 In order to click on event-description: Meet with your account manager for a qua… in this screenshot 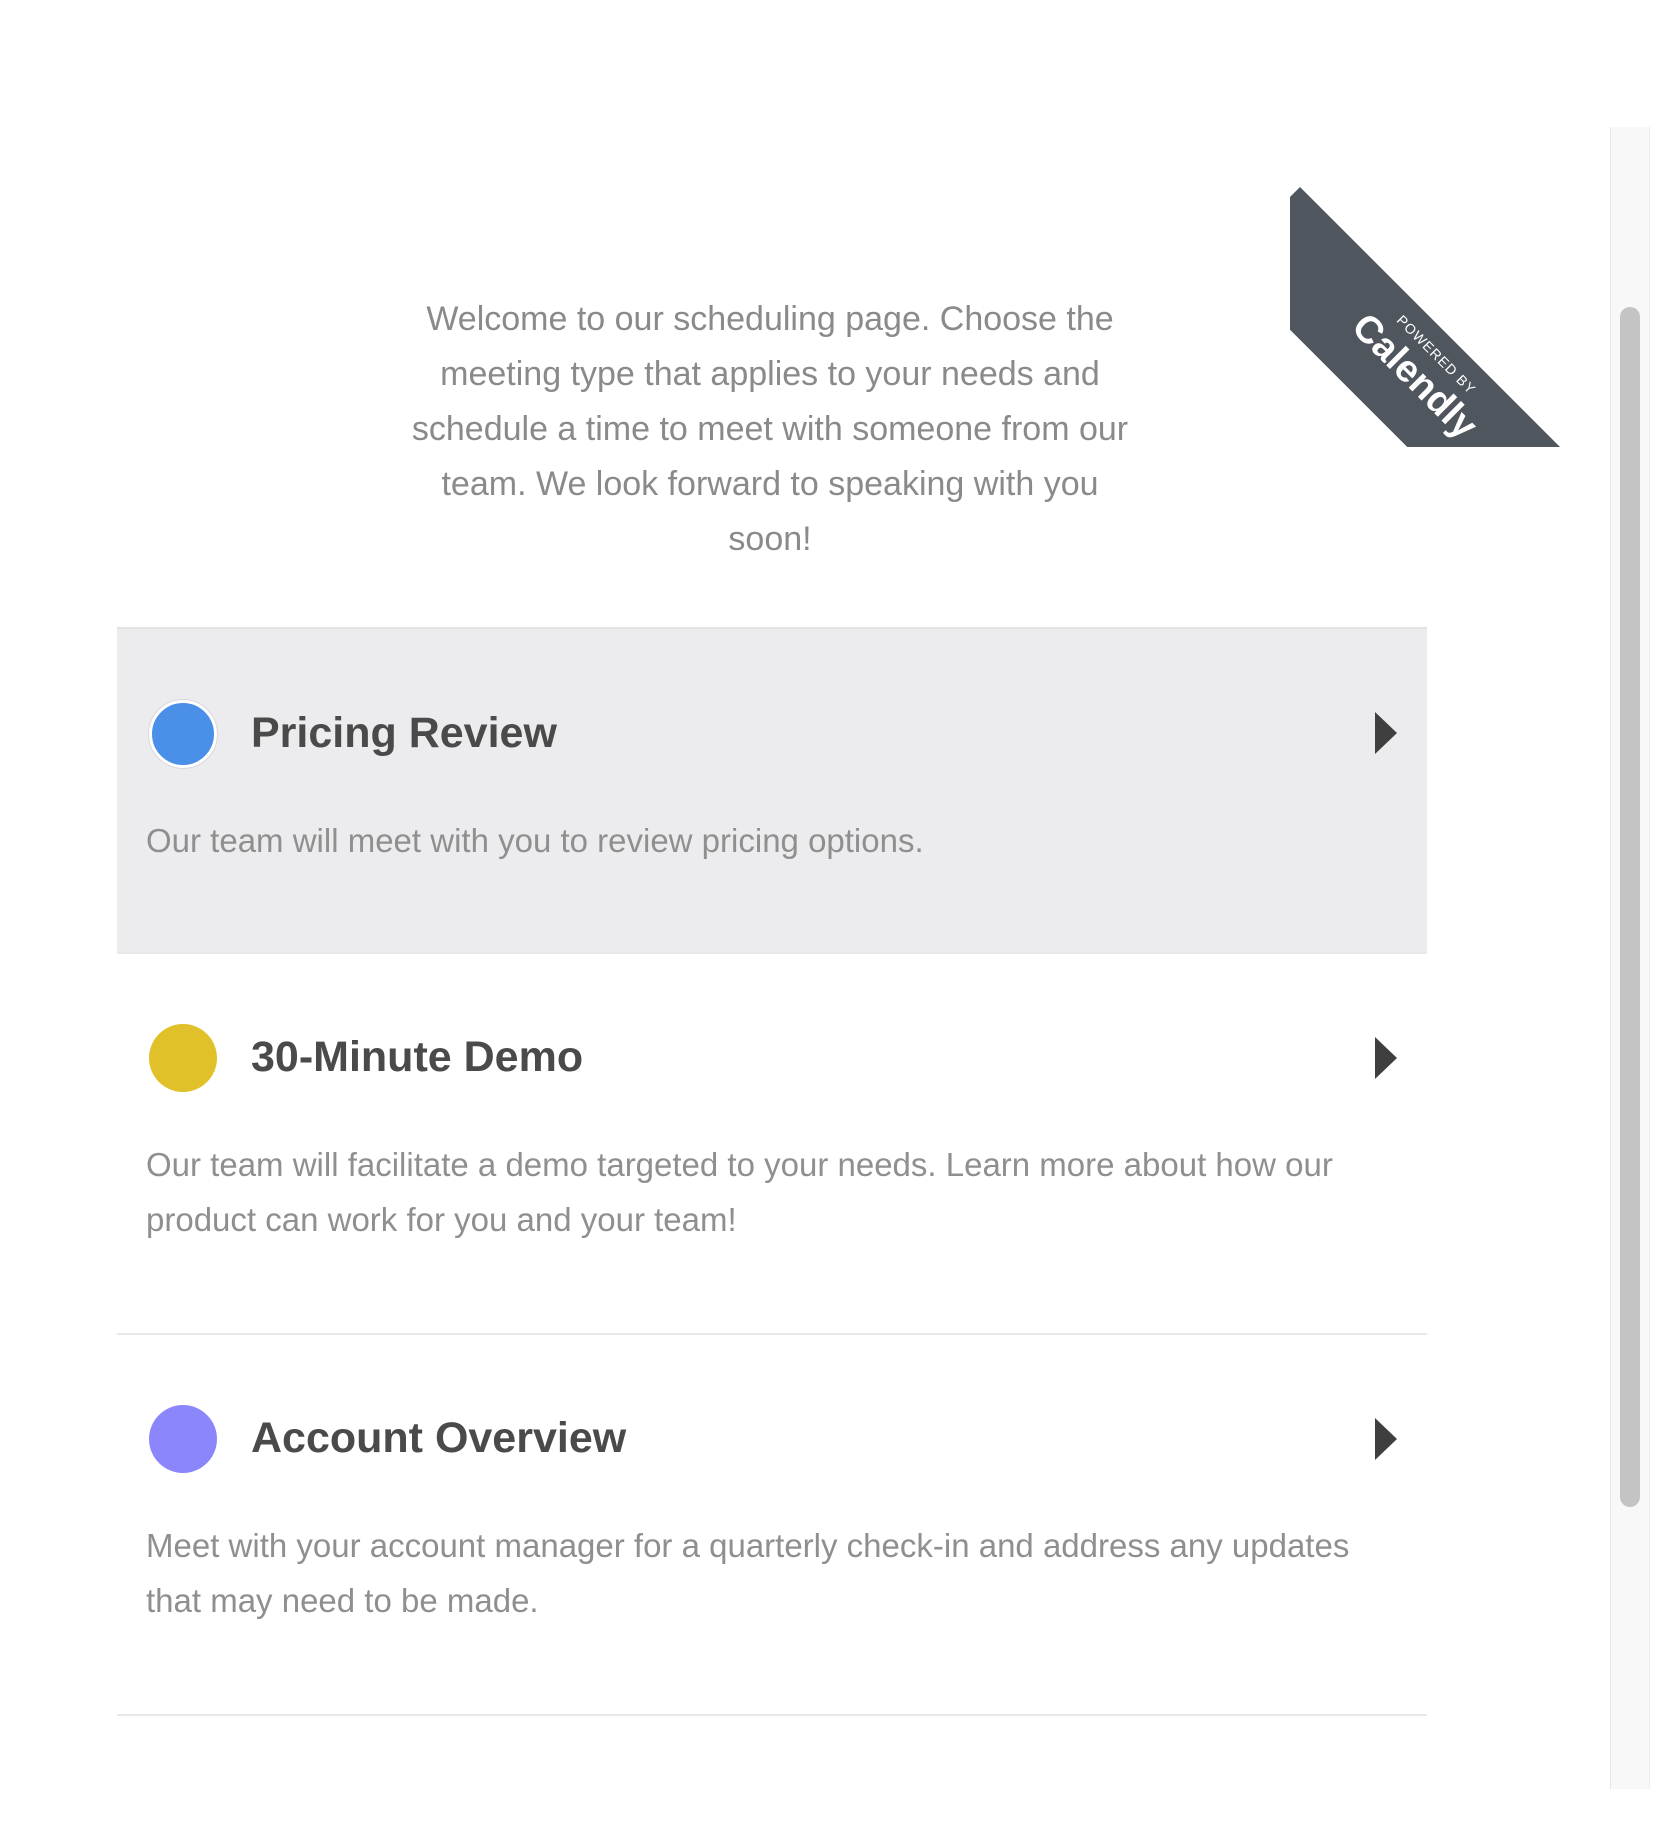, I will do `click(748, 1573)`.